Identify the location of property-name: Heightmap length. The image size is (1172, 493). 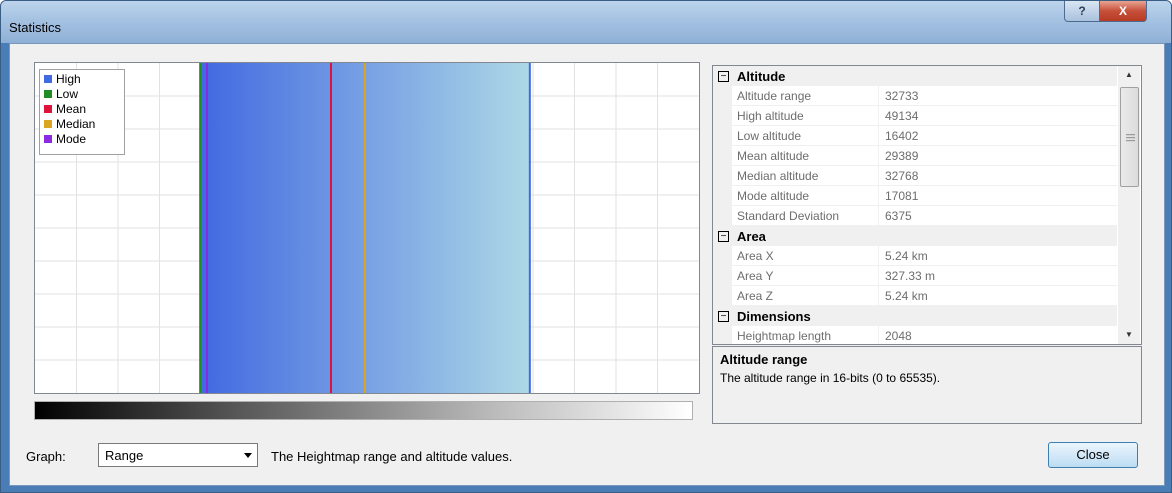
(784, 336).